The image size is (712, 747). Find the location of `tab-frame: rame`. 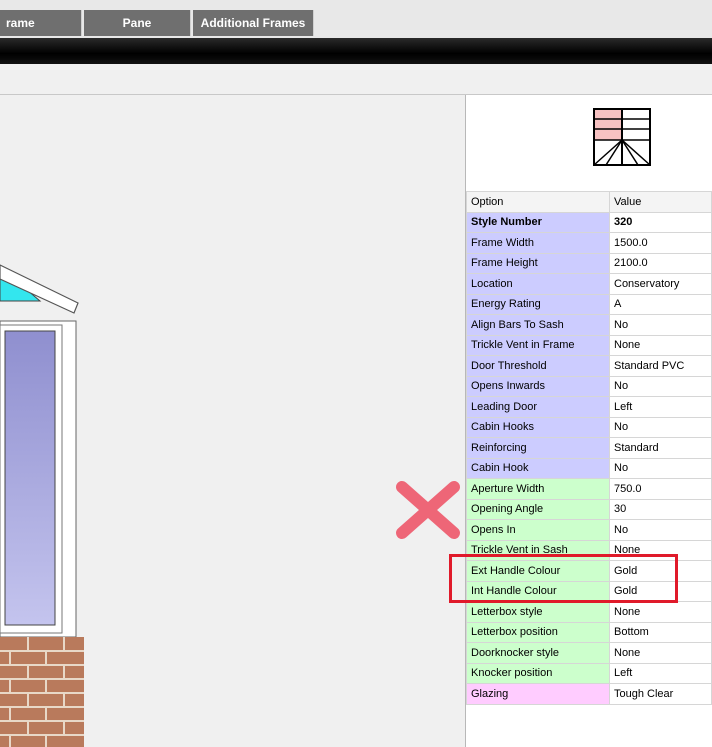

tab-frame: rame is located at coordinates (41, 23).